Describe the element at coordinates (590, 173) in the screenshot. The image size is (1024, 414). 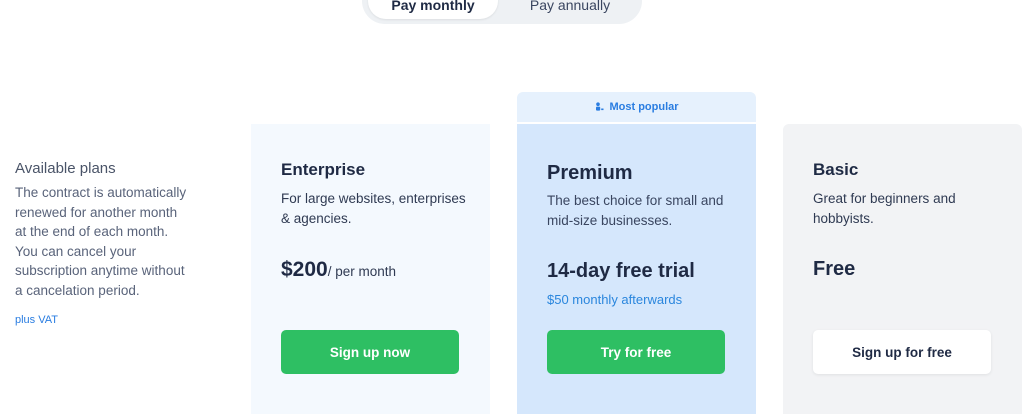
I see `plan-name: Premium` at that location.